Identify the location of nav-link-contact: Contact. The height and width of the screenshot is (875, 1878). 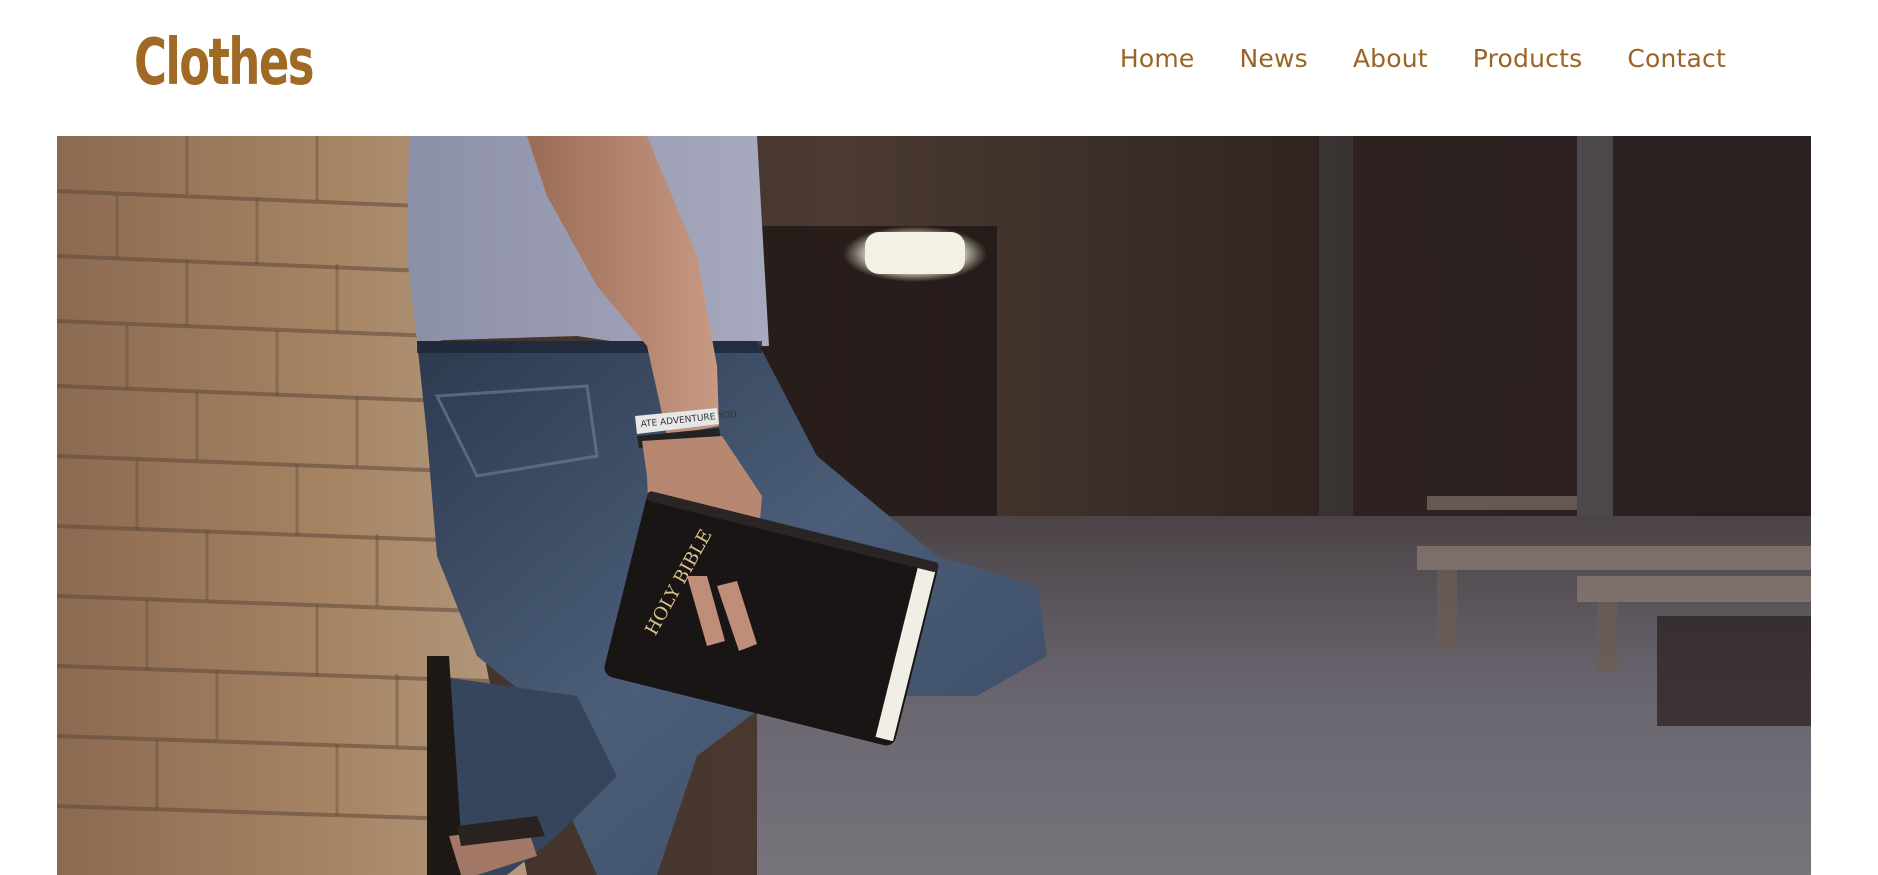
(1676, 58).